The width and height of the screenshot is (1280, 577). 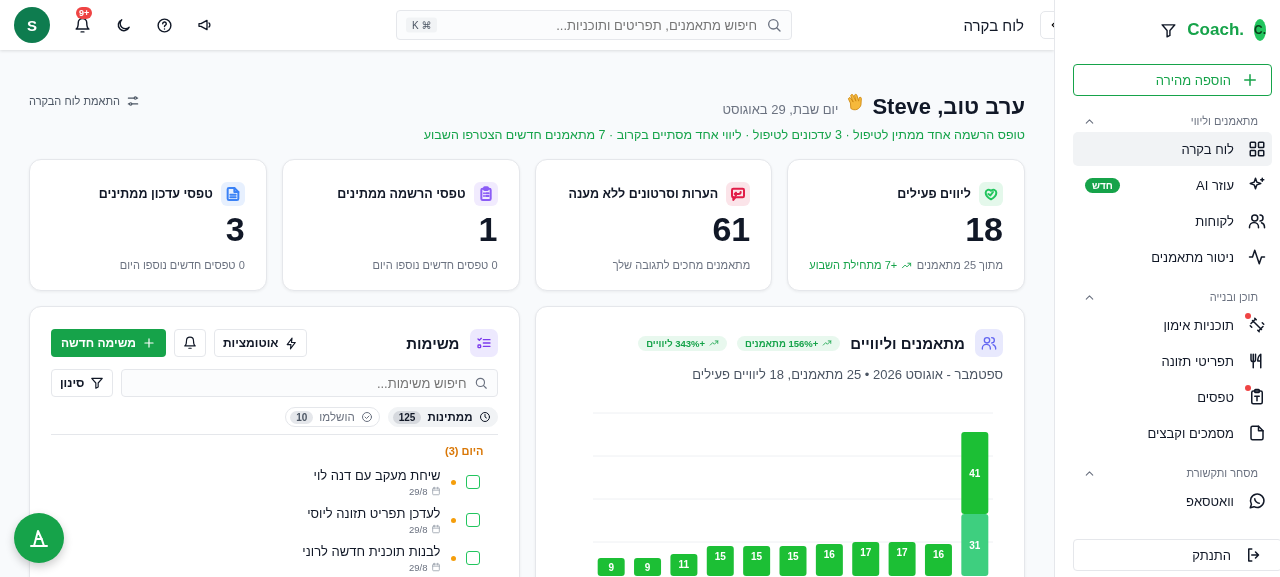 I want to click on task-date: 29/8, so click(x=418, y=529).